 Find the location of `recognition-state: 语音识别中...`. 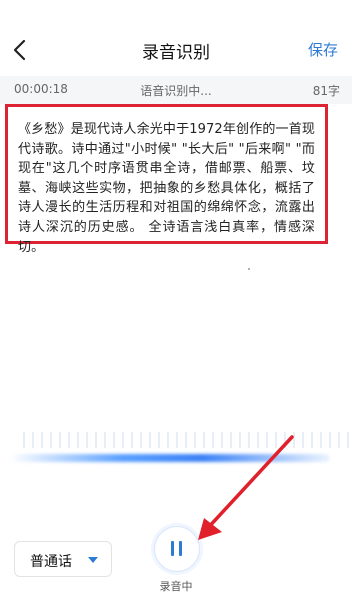

recognition-state: 语音识别中... is located at coordinates (176, 91).